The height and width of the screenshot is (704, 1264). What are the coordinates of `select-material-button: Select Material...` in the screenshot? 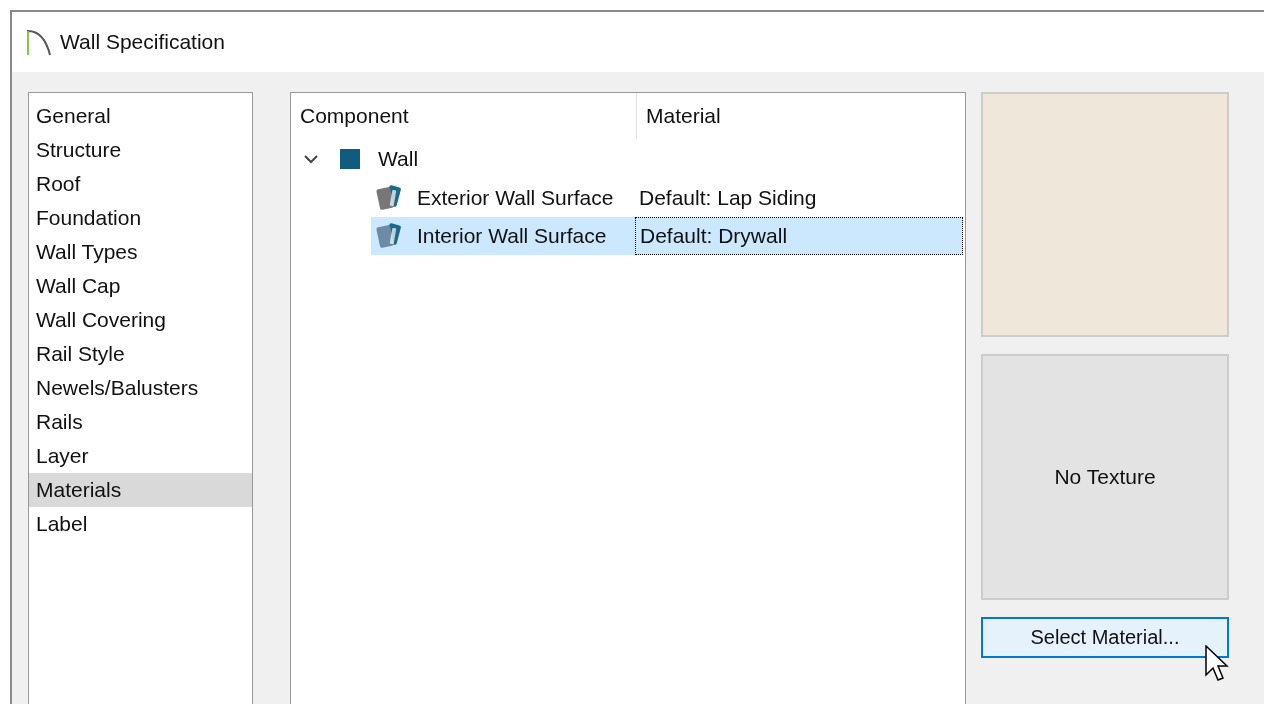 It's located at (1105, 637).